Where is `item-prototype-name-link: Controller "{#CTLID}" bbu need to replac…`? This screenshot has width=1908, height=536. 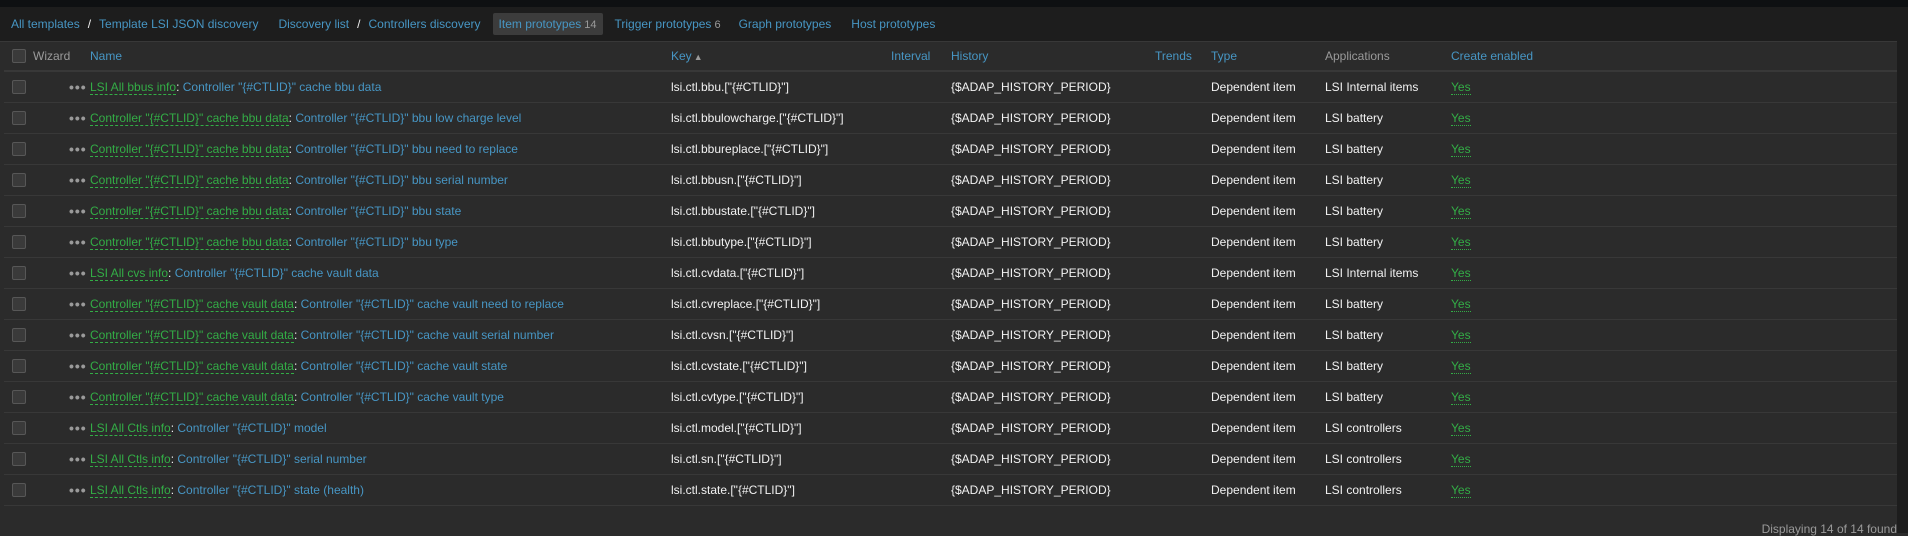
item-prototype-name-link: Controller "{#CTLID}" bbu need to replac… is located at coordinates (406, 149).